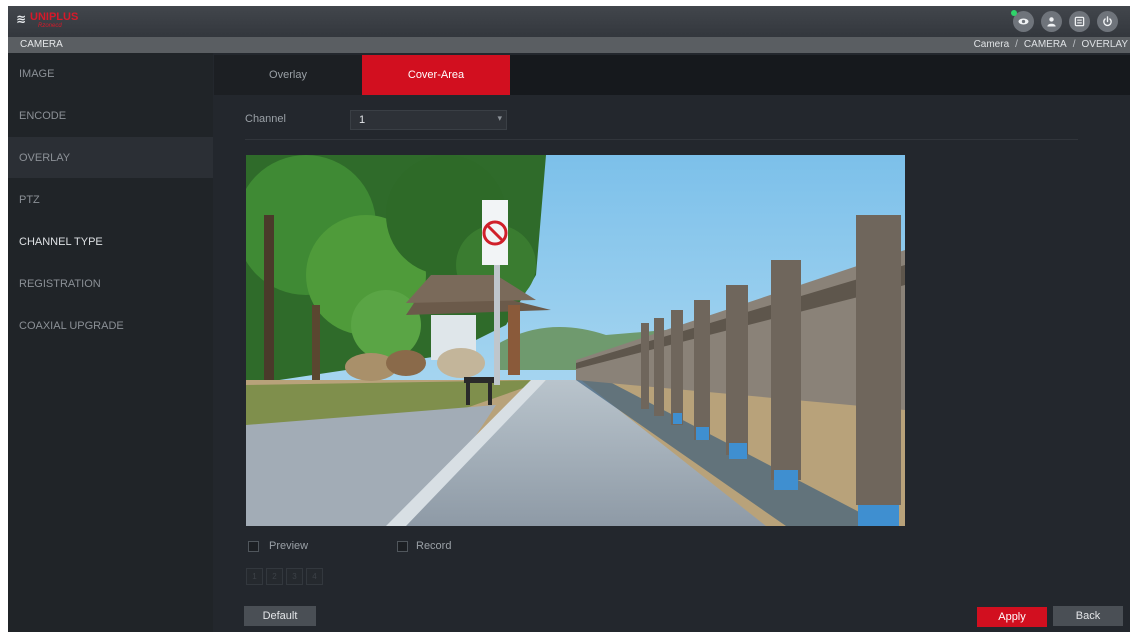  I want to click on power-icon, so click(1107, 21).